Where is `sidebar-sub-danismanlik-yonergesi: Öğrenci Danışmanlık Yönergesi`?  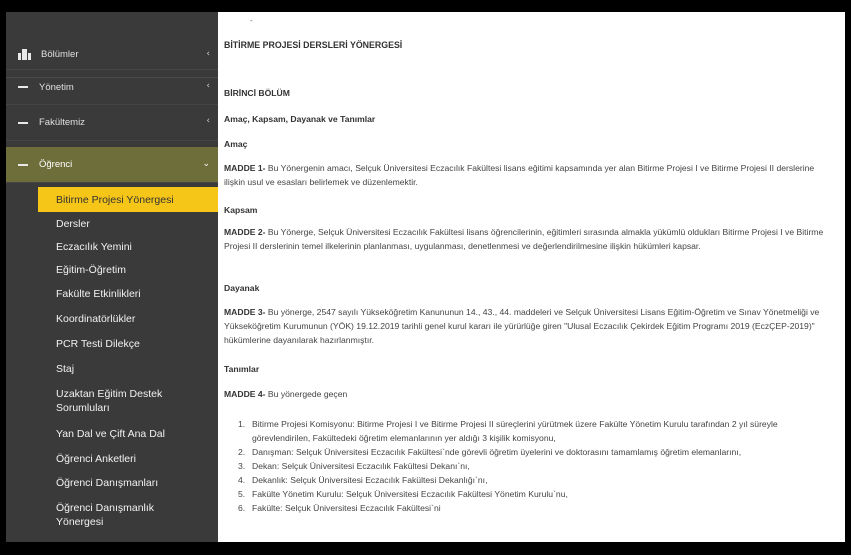 sidebar-sub-danismanlik-yonergesi: Öğrenci Danışmanlık Yönergesi is located at coordinates (91, 515).